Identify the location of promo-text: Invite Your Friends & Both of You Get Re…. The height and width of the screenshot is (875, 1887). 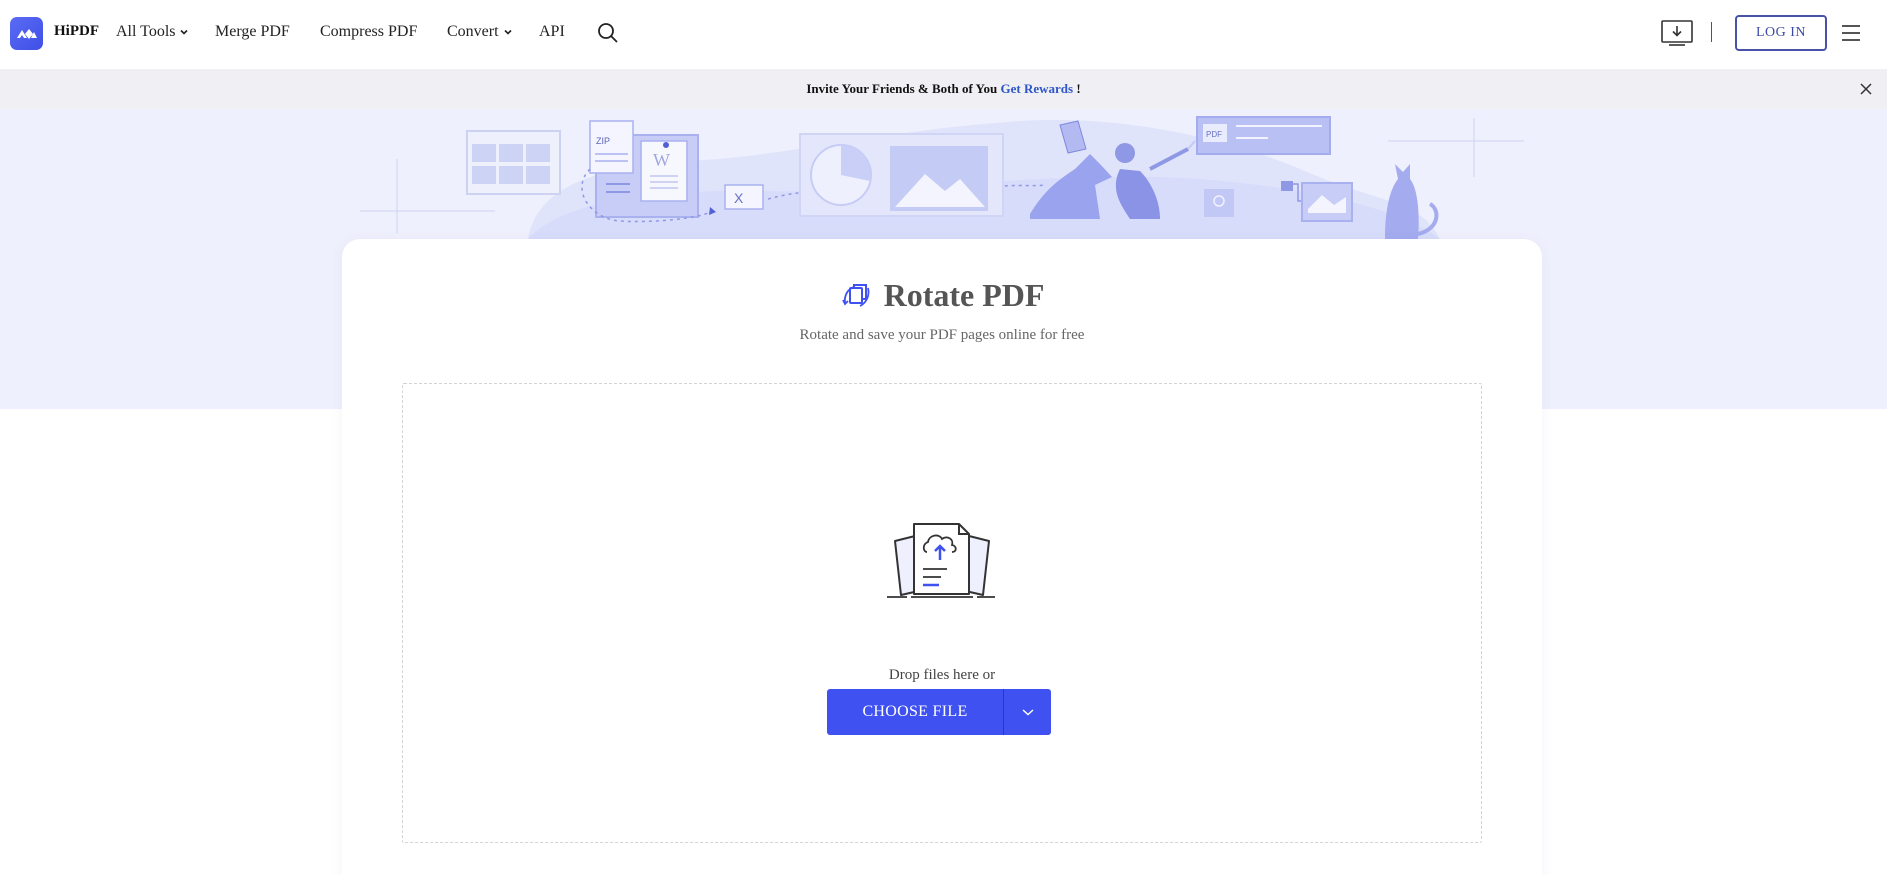
(943, 89).